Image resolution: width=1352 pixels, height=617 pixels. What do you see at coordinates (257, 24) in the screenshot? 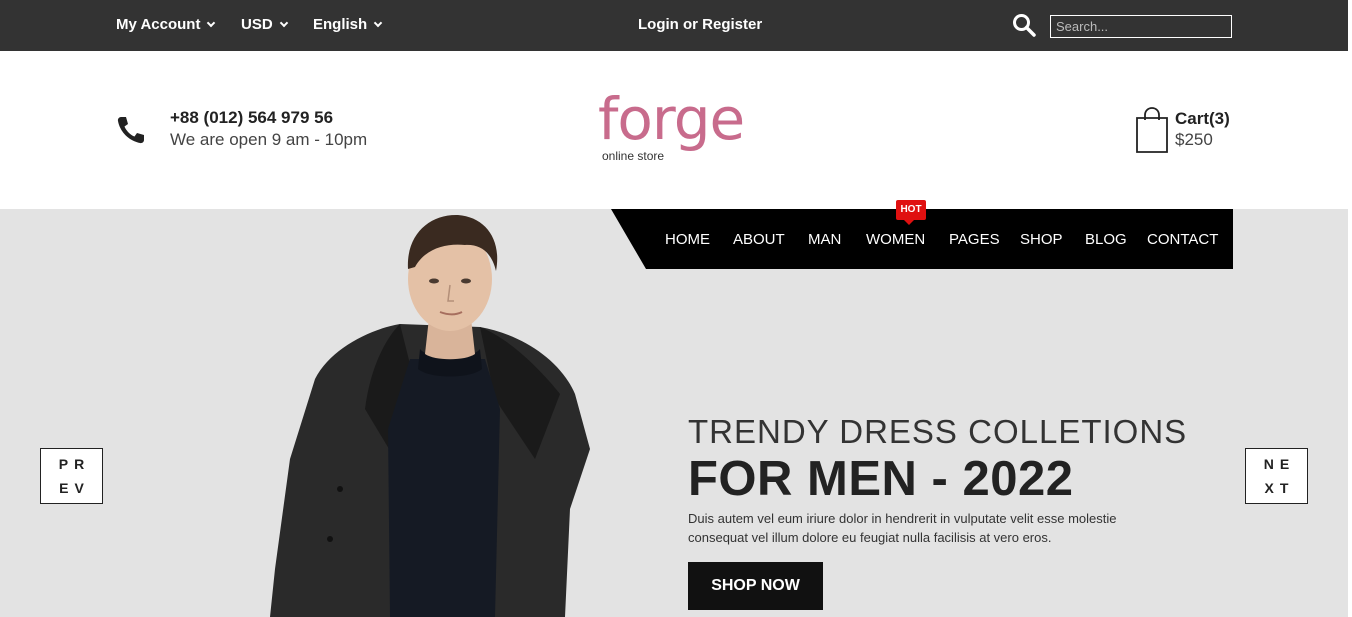
I see `currency-label: USD` at bounding box center [257, 24].